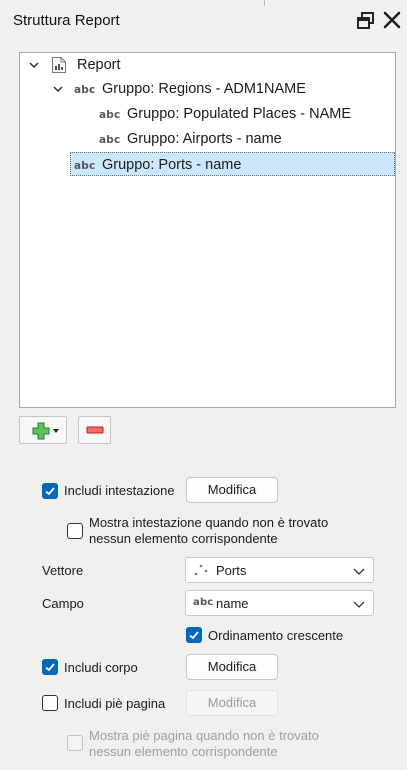 The width and height of the screenshot is (407, 770). Describe the element at coordinates (279, 570) in the screenshot. I see `layer-combobox: Ports` at that location.